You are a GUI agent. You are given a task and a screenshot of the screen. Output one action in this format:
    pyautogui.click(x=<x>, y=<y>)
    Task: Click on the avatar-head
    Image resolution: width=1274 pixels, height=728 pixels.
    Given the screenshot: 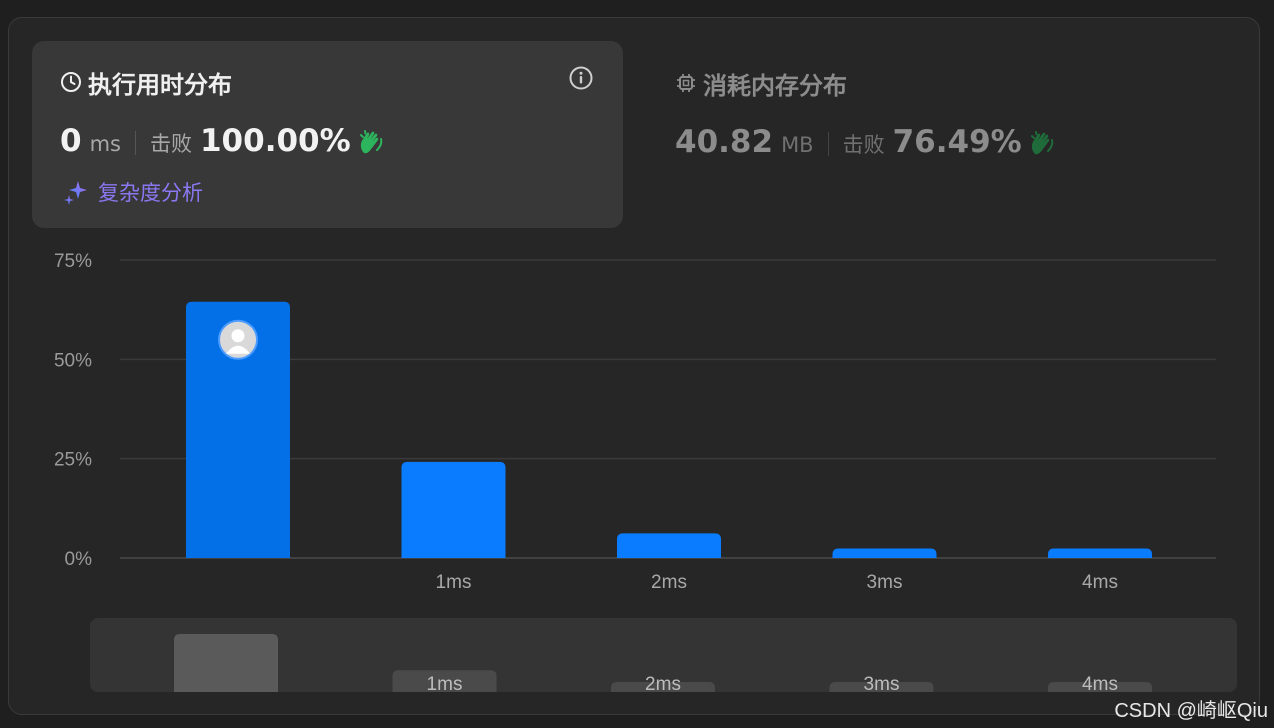 What is the action you would take?
    pyautogui.click(x=238, y=336)
    